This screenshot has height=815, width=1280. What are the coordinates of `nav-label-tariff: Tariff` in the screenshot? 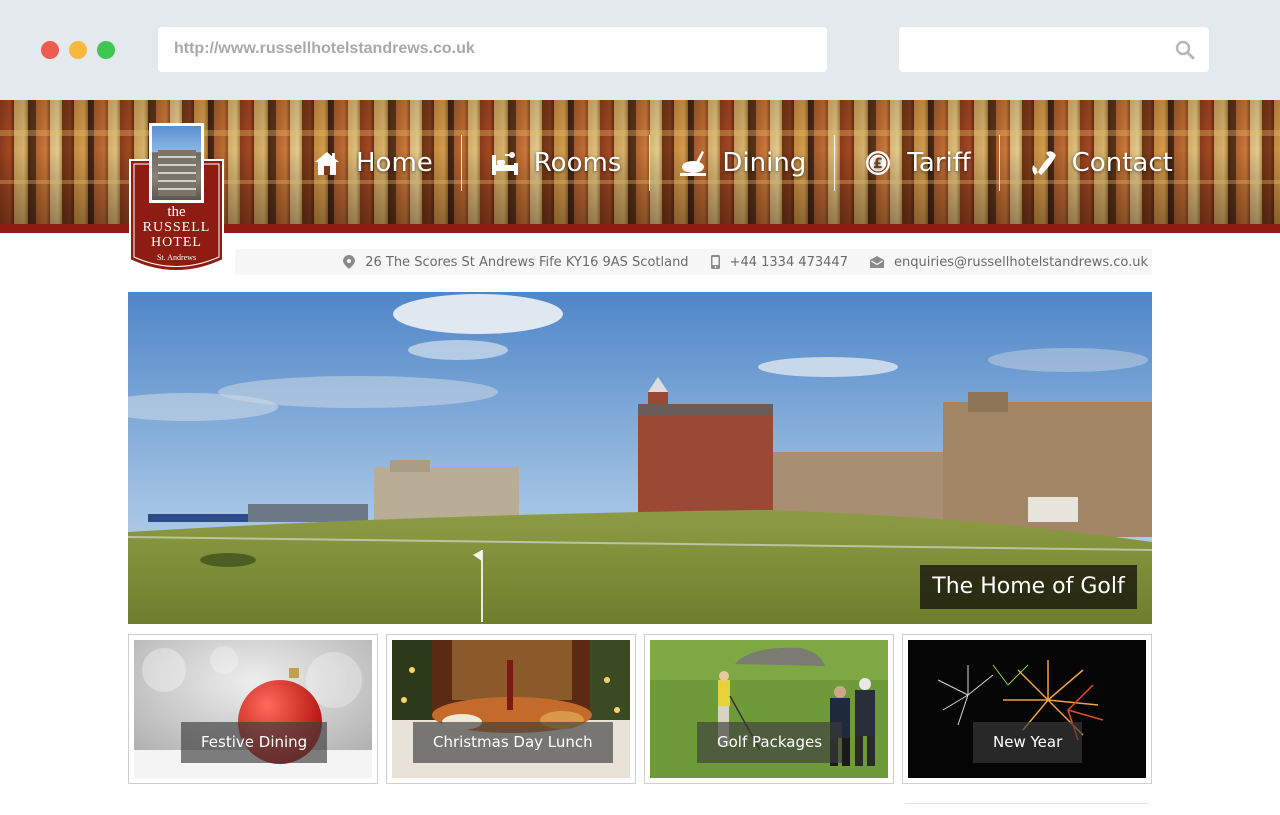 It's located at (939, 163).